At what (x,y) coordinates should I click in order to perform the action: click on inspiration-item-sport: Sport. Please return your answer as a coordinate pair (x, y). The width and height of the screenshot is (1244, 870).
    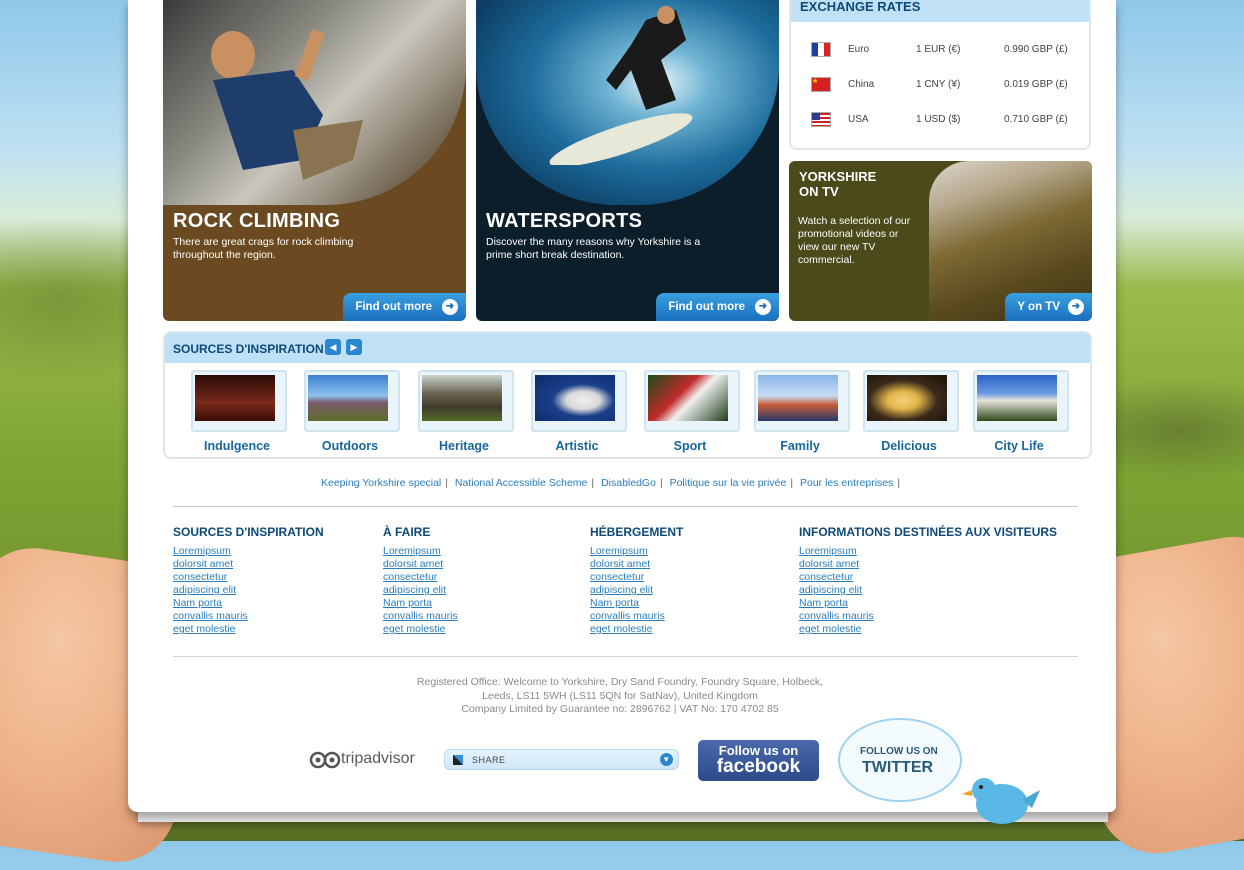
    Looking at the image, I should click on (690, 411).